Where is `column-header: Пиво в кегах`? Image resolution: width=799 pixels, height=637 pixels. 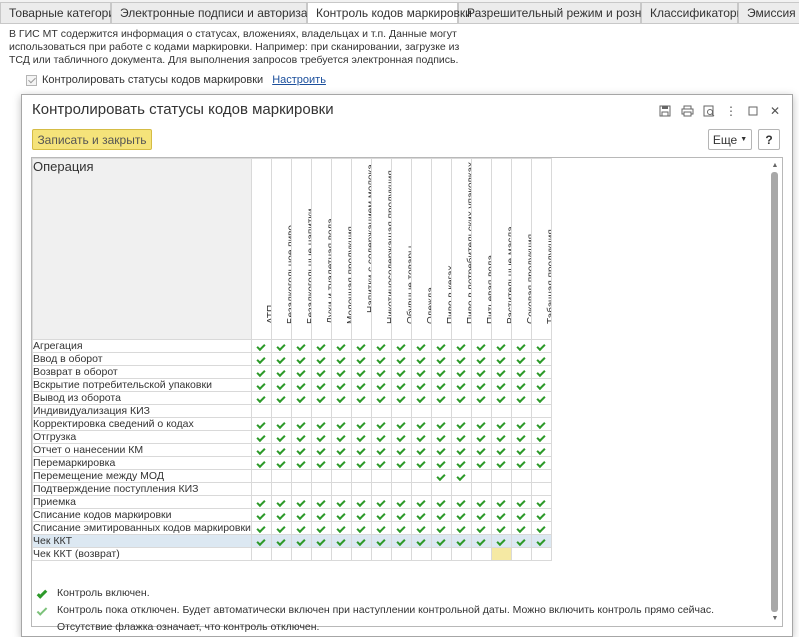 column-header: Пиво в кегах is located at coordinates (441, 249).